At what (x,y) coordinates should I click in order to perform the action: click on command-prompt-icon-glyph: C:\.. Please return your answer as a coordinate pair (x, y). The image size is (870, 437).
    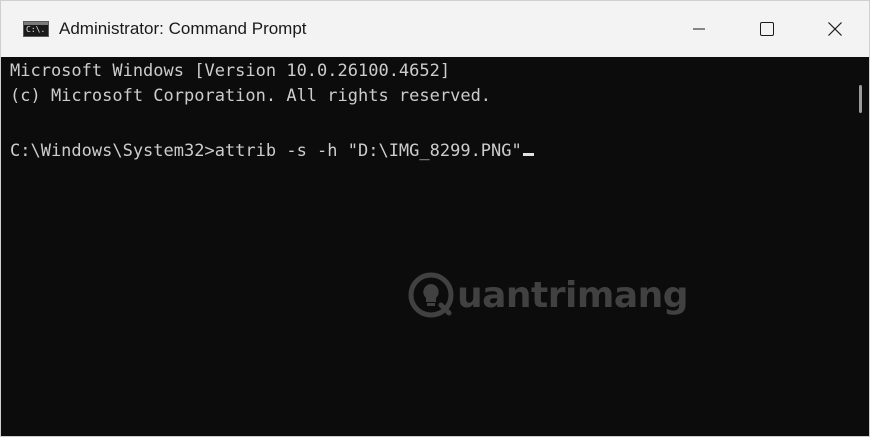
    Looking at the image, I should click on (36, 29).